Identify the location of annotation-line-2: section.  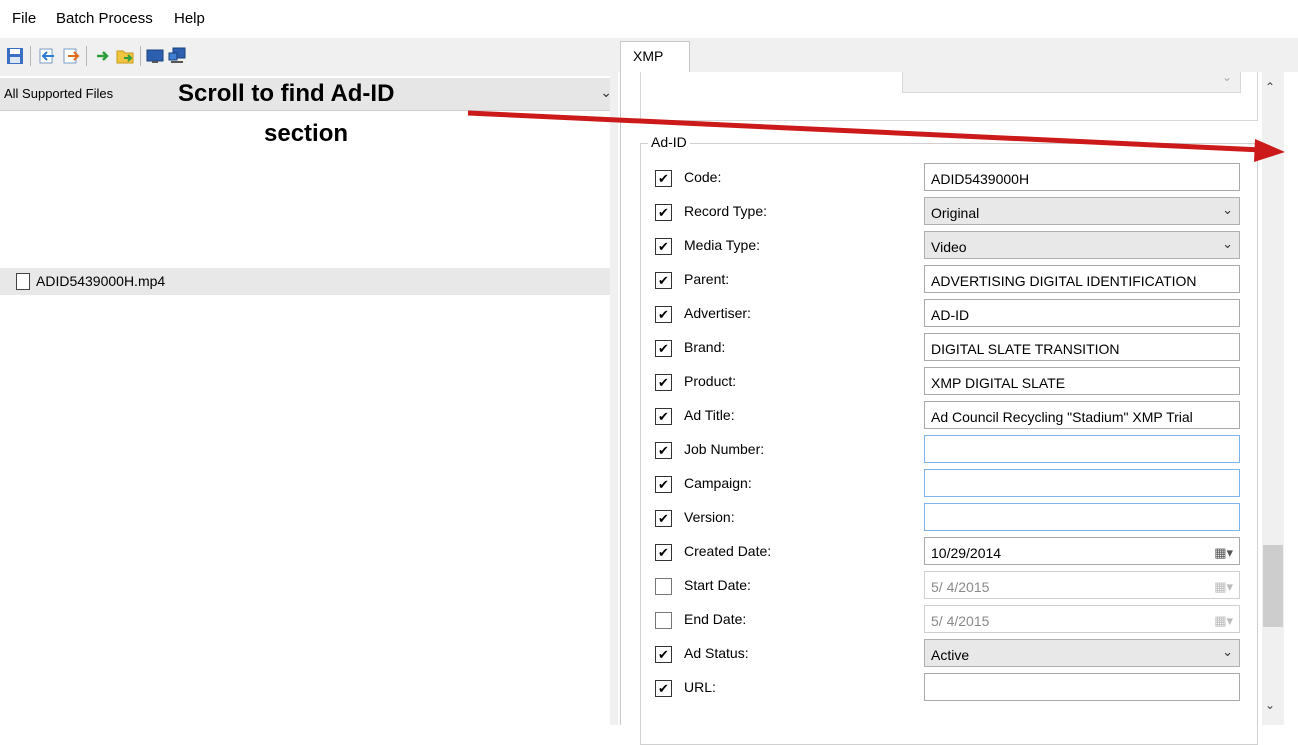
(306, 133).